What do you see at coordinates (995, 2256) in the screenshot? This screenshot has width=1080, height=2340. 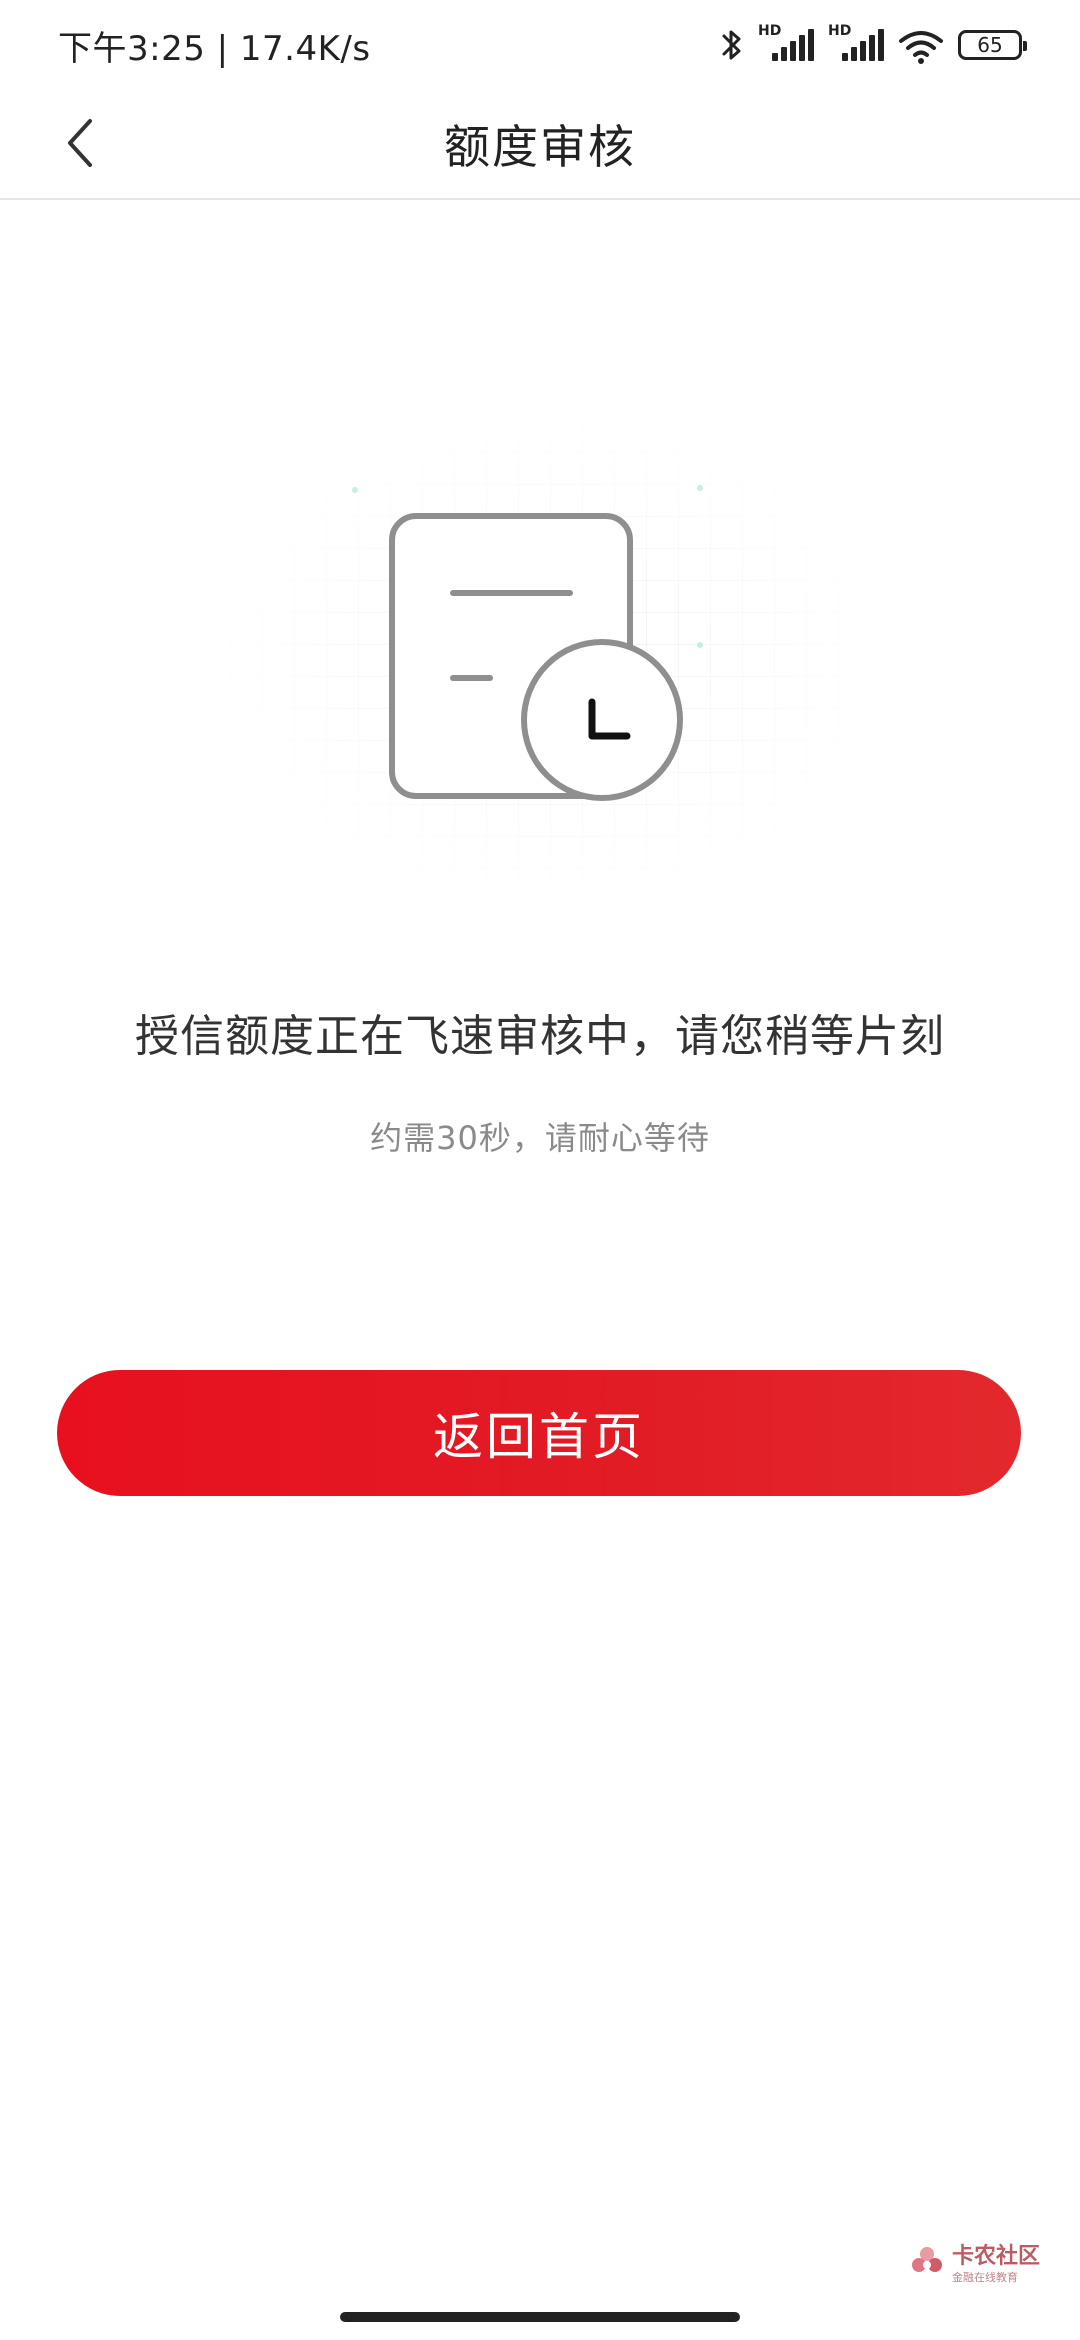 I see `watermark-main: 卡农社区` at bounding box center [995, 2256].